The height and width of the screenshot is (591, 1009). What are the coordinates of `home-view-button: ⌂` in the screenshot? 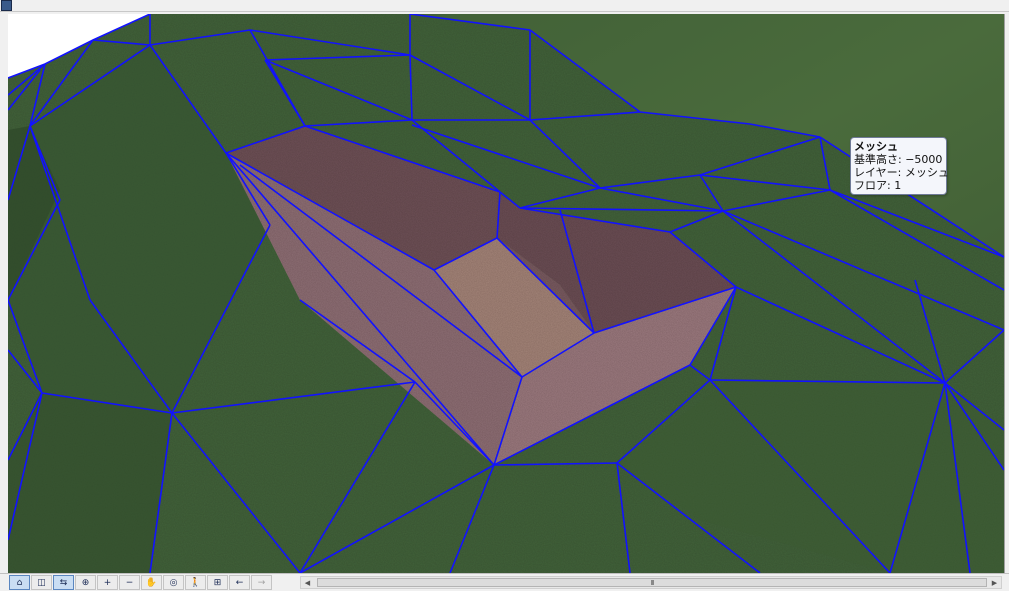 It's located at (19, 582).